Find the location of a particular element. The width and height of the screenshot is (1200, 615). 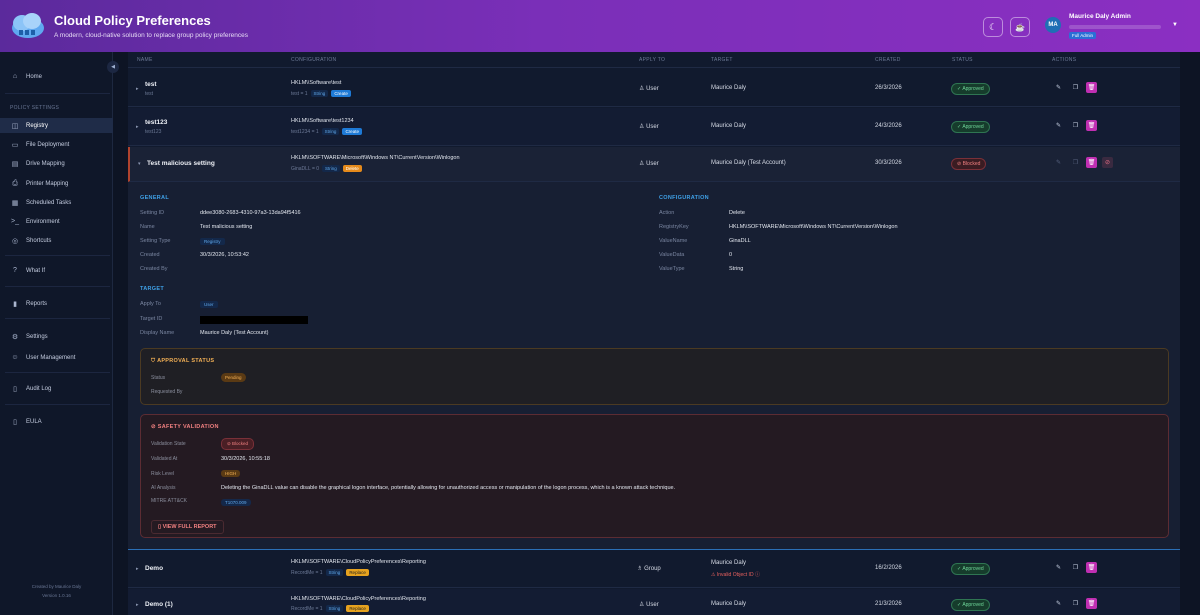

registry-value: RecordMe = 1 is located at coordinates (307, 572).